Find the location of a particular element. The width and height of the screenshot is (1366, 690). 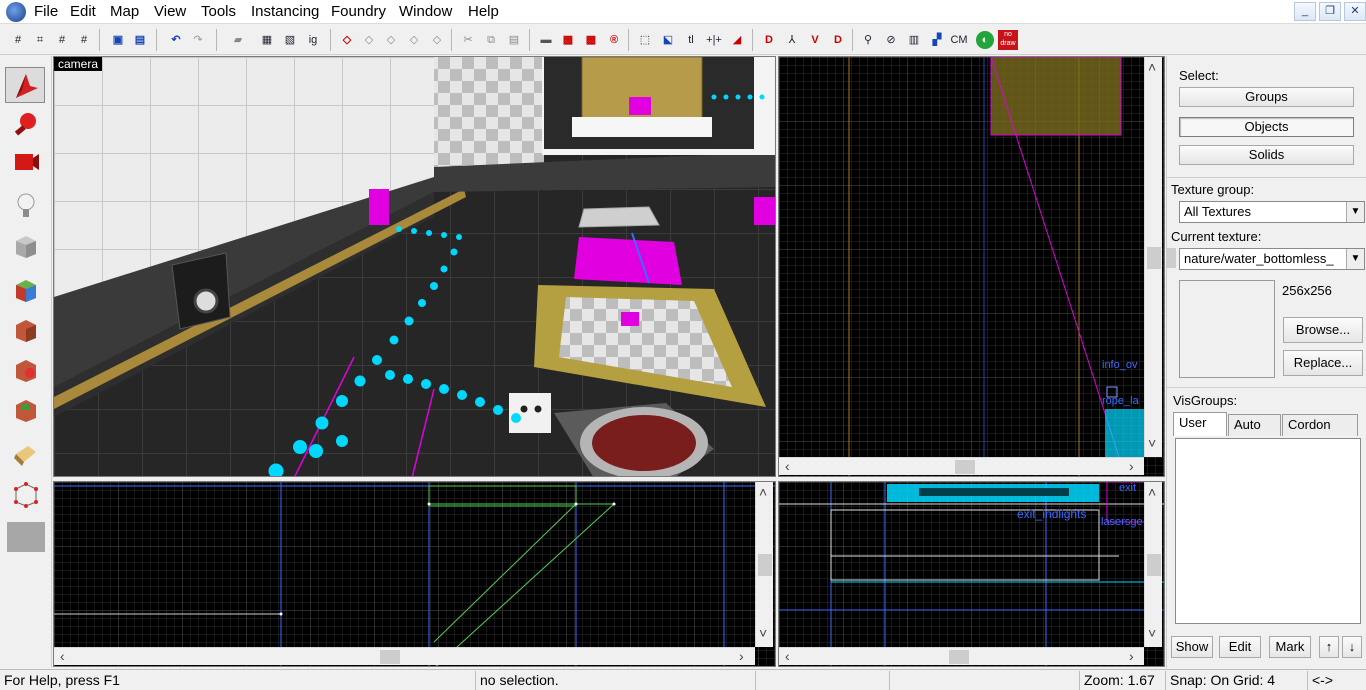

menu-map: Map is located at coordinates (124, 11).